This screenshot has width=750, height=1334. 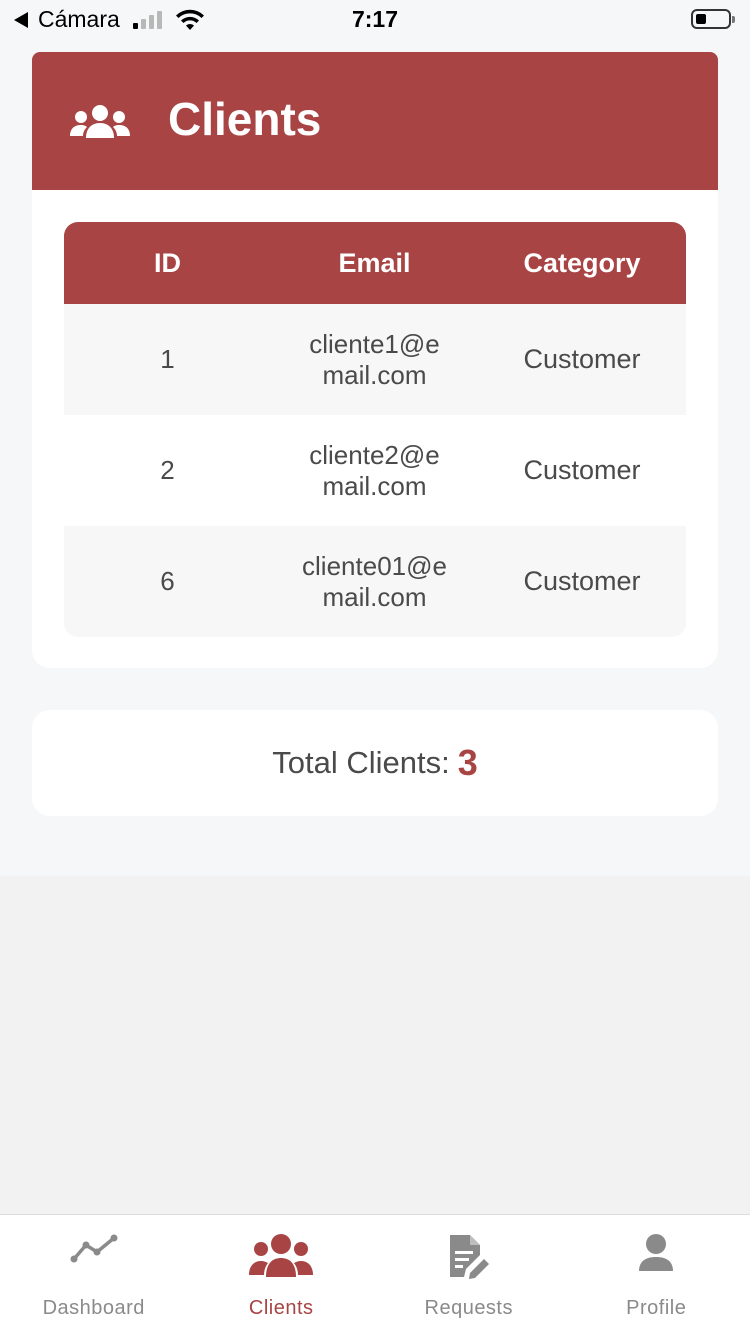 What do you see at coordinates (468, 1308) in the screenshot?
I see `tab-requests-label: Requests` at bounding box center [468, 1308].